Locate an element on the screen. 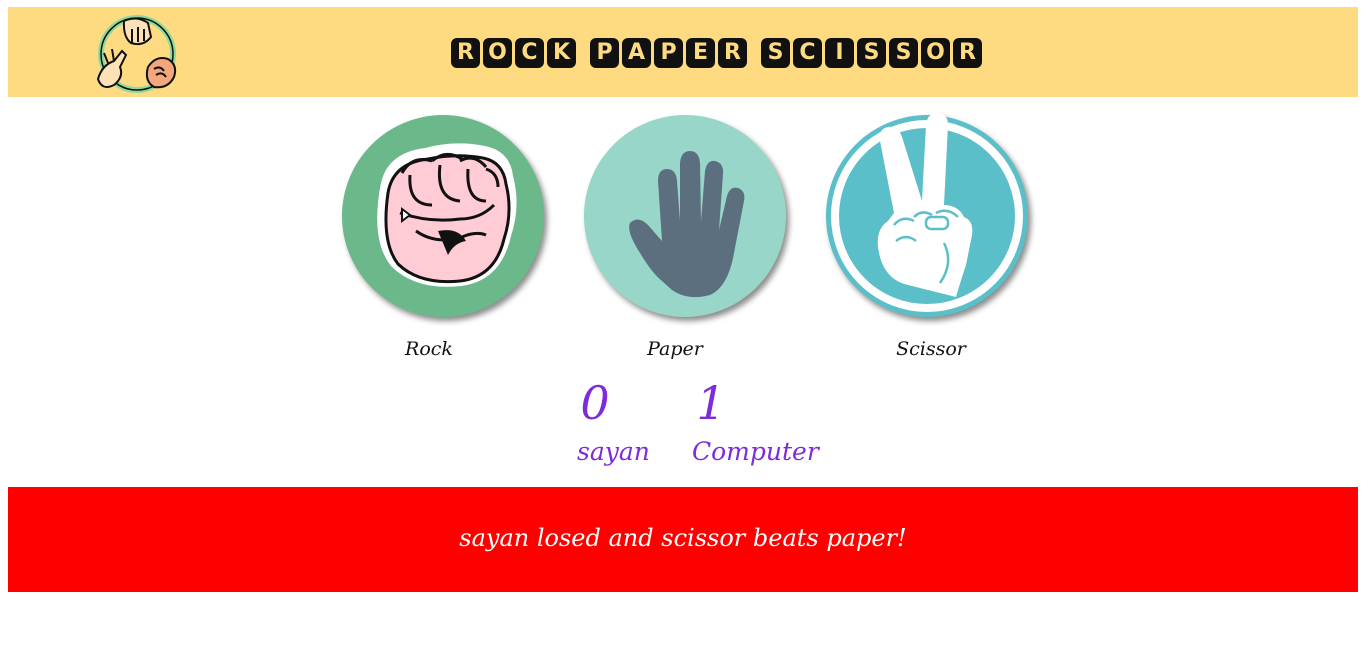 The width and height of the screenshot is (1366, 650). header: R O C K P A P E R S C I S S O R is located at coordinates (683, 52).